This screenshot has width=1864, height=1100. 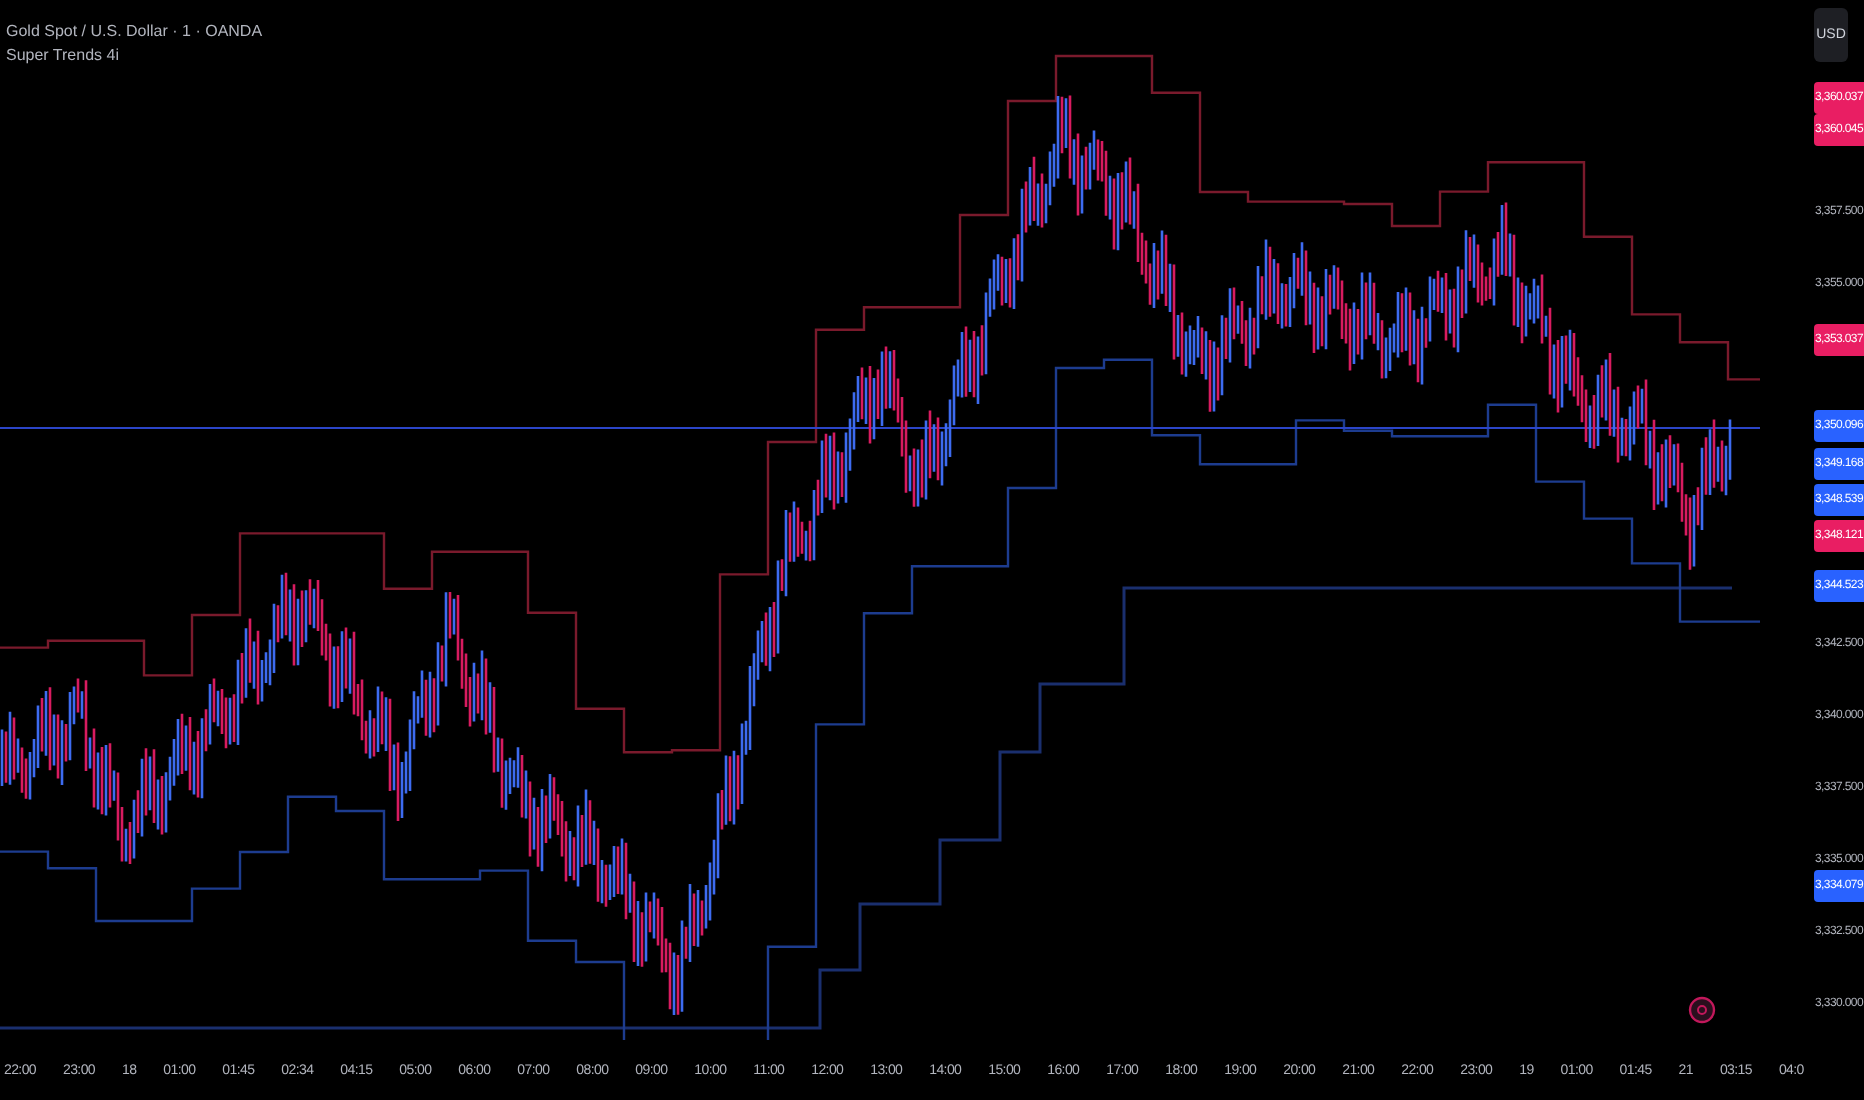 I want to click on symbol-title: Gold Spot / U.S. Dollar · 1 · OANDA, so click(x=134, y=31).